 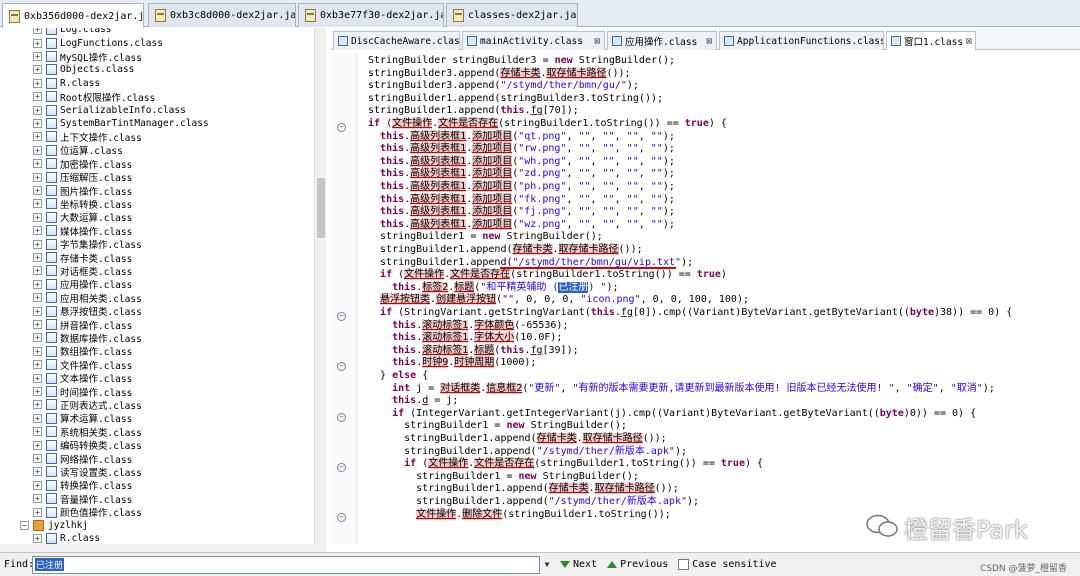 I want to click on tree-item: + 文件操作.class, so click(x=82, y=365).